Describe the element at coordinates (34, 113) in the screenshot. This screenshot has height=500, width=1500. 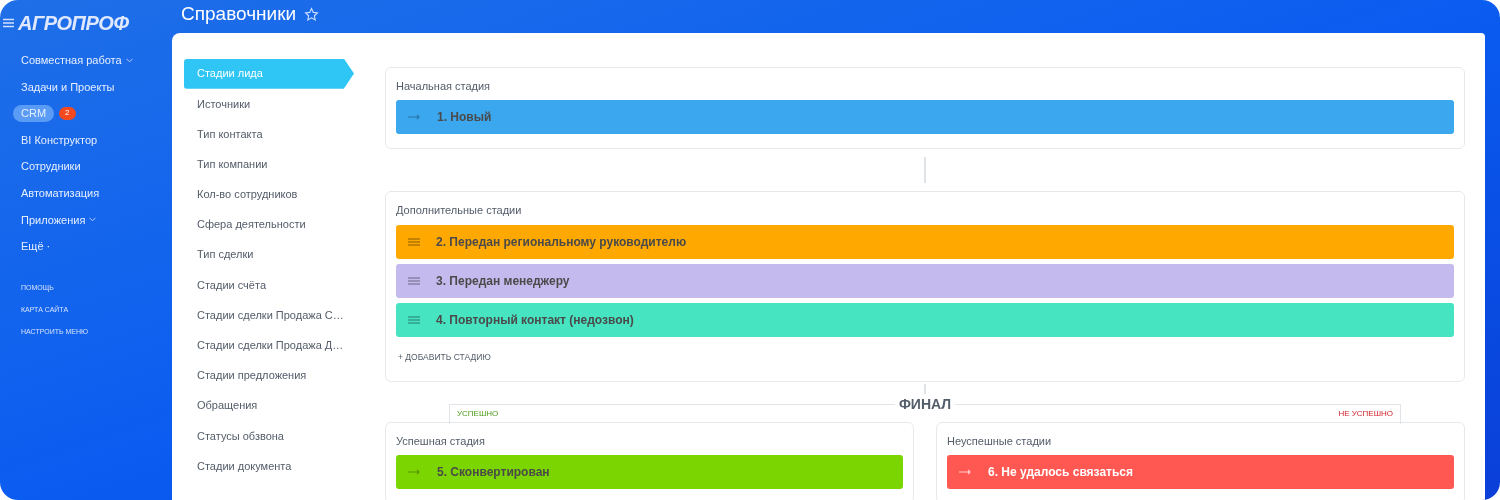
I see `sidebar-item: CRM` at that location.